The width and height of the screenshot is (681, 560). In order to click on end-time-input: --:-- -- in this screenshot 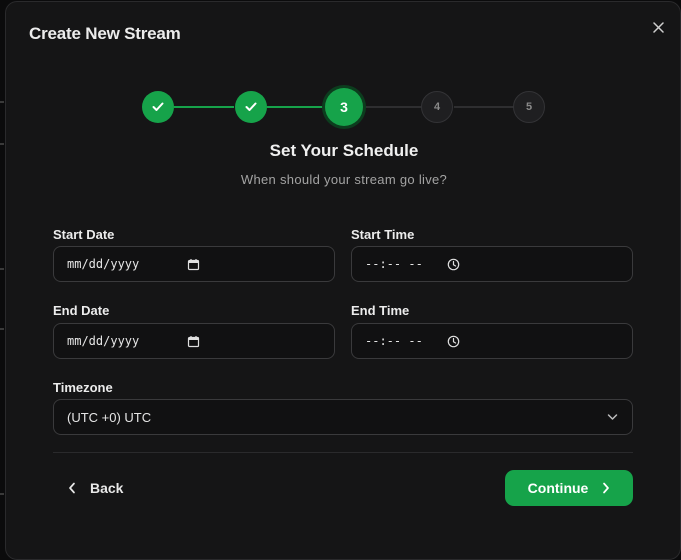, I will do `click(492, 341)`.